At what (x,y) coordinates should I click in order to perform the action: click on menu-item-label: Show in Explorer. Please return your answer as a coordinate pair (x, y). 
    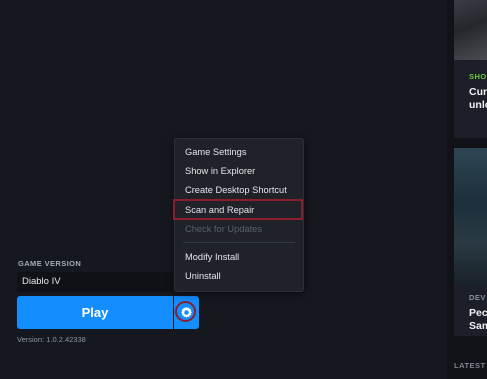
    Looking at the image, I should click on (220, 171).